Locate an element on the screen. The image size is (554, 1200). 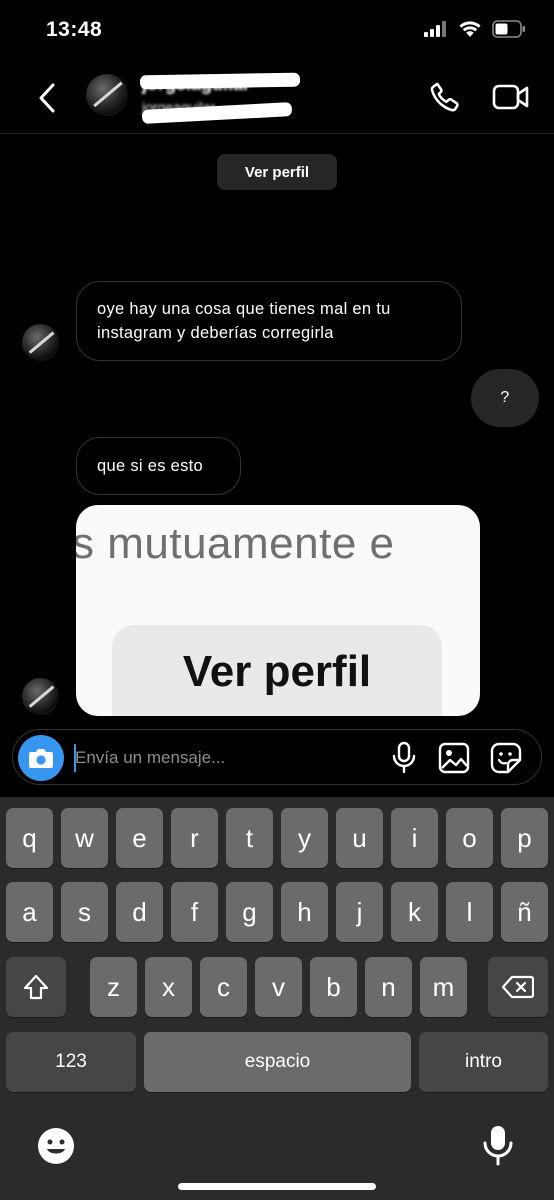
key-c: c is located at coordinates (223, 987).